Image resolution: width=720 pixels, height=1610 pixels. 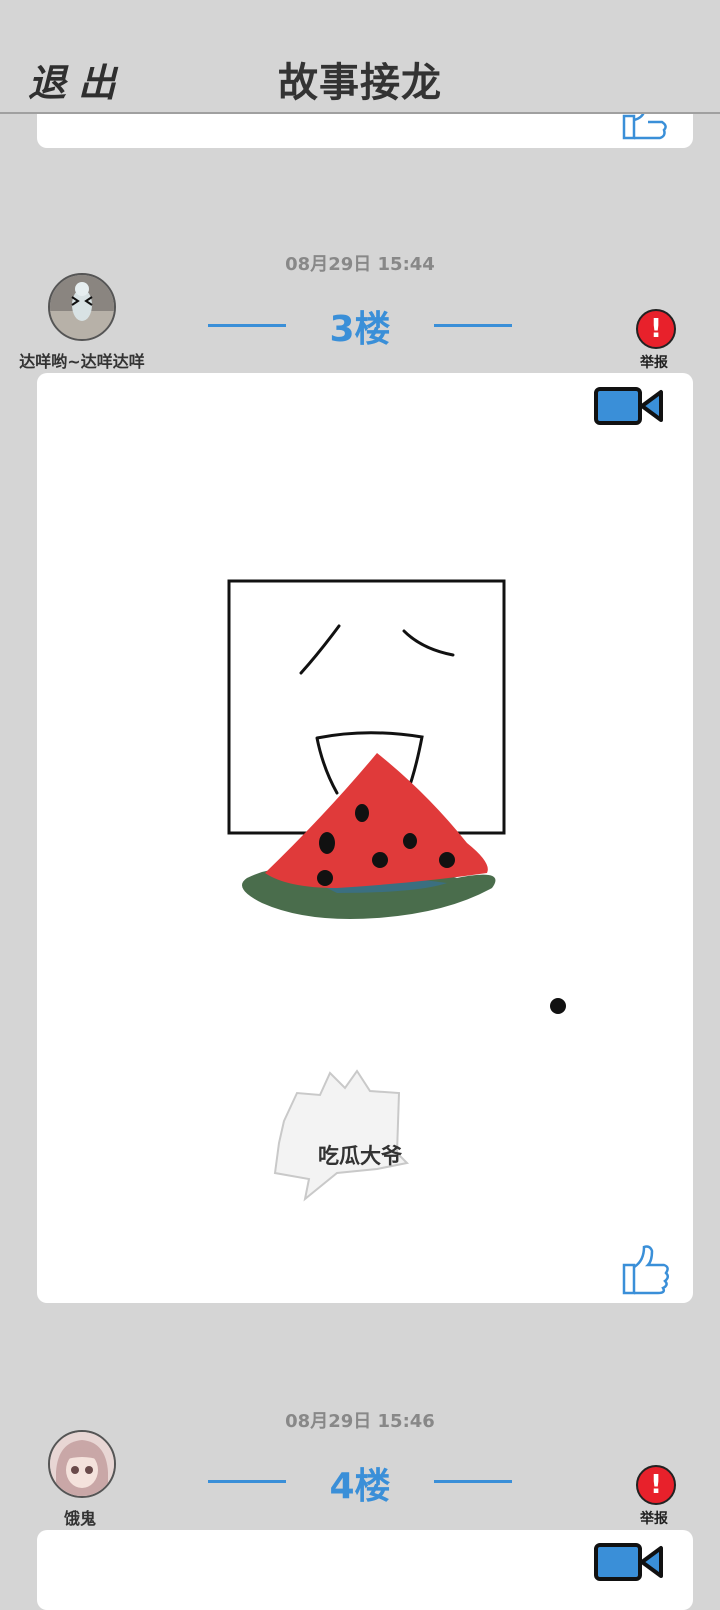 What do you see at coordinates (360, 264) in the screenshot?
I see `post-timestamp: 08月29日 15:44` at bounding box center [360, 264].